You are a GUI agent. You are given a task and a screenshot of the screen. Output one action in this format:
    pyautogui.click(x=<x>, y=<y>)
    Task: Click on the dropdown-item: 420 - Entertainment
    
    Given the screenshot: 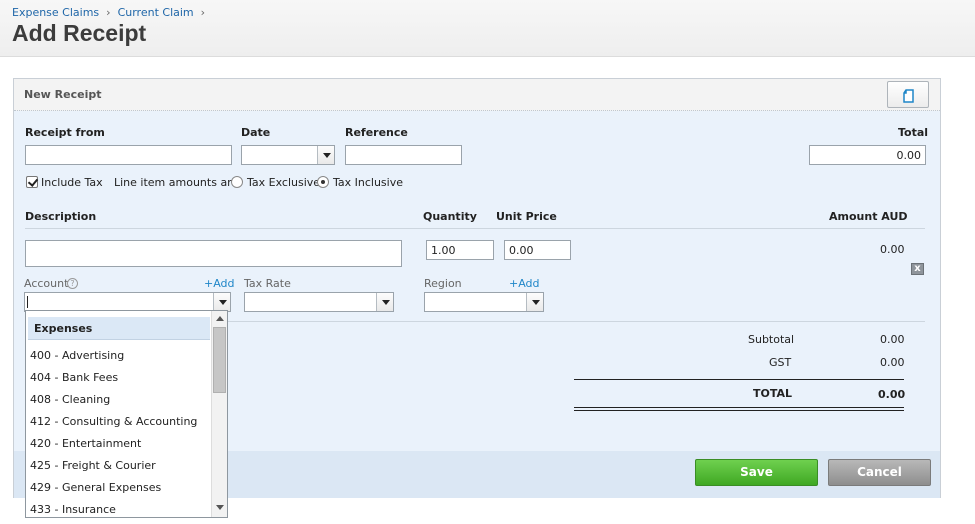 What is the action you would take?
    pyautogui.click(x=85, y=443)
    